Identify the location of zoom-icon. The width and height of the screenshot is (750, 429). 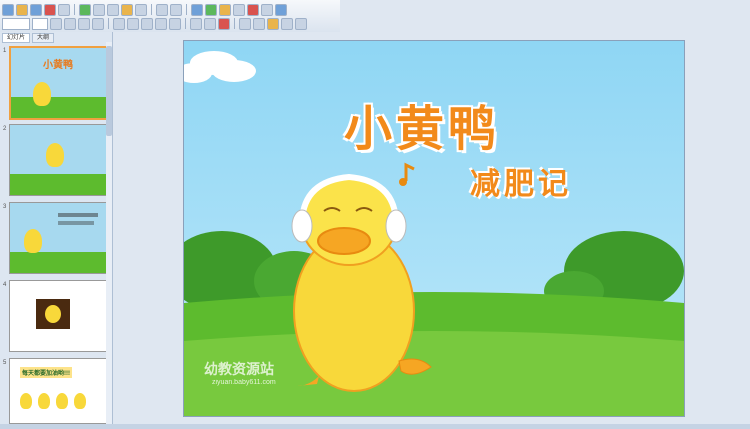
(267, 9).